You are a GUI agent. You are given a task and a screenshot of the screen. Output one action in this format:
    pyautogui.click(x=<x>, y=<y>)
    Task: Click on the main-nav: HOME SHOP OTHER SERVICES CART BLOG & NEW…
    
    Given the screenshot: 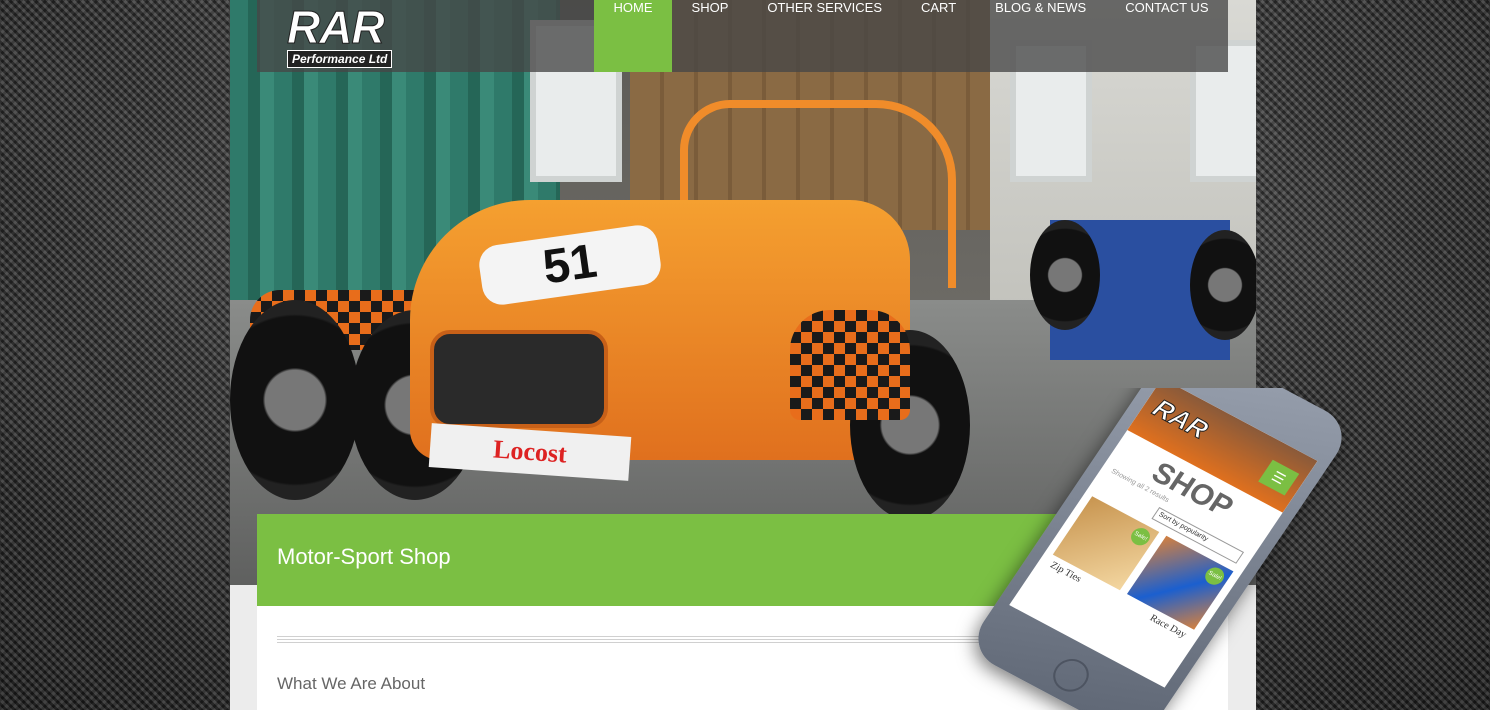 What is the action you would take?
    pyautogui.click(x=911, y=36)
    